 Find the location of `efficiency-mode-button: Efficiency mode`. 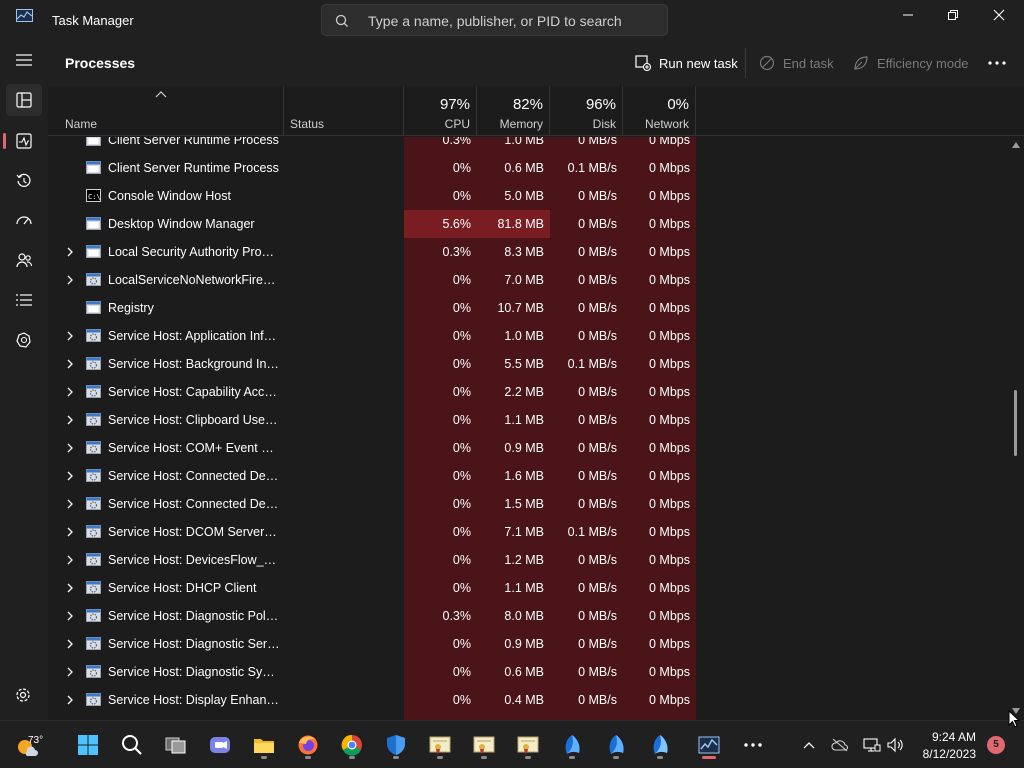

efficiency-mode-button: Efficiency mode is located at coordinates (911, 63).